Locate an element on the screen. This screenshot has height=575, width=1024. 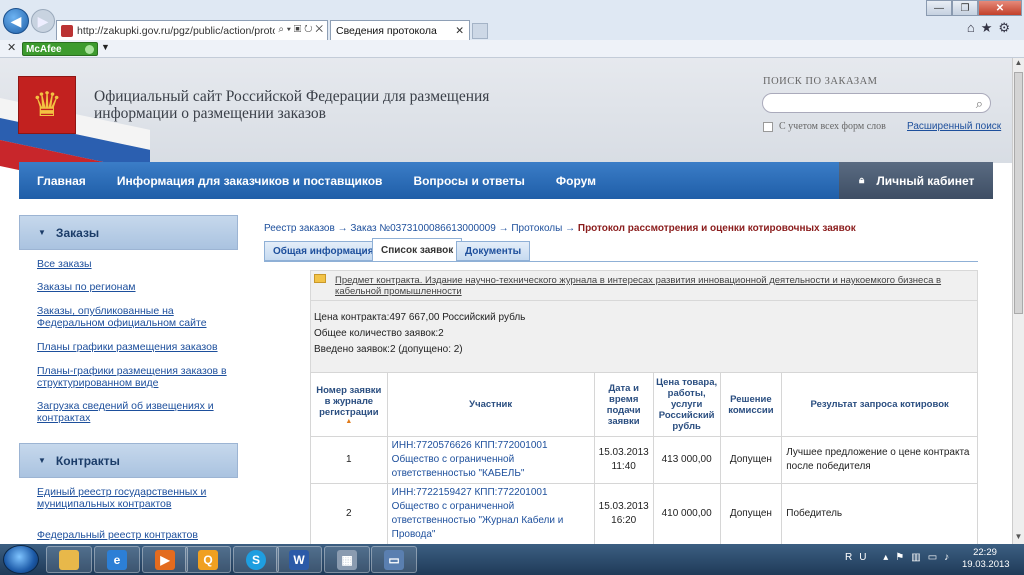
breadcrumb-registry: Реестр заказов is located at coordinates (299, 228).